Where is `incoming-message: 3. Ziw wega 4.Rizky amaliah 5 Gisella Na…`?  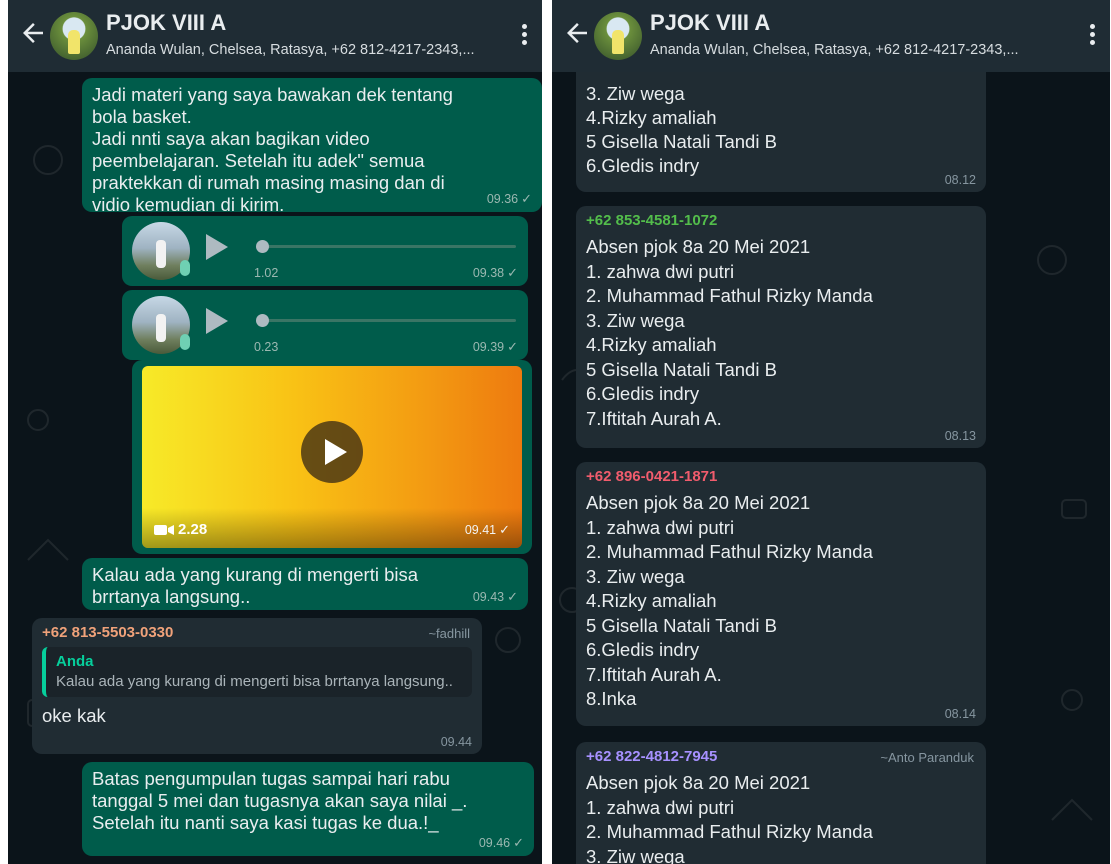
incoming-message: 3. Ziw wega 4.Rizky amaliah 5 Gisella Na… is located at coordinates (781, 127).